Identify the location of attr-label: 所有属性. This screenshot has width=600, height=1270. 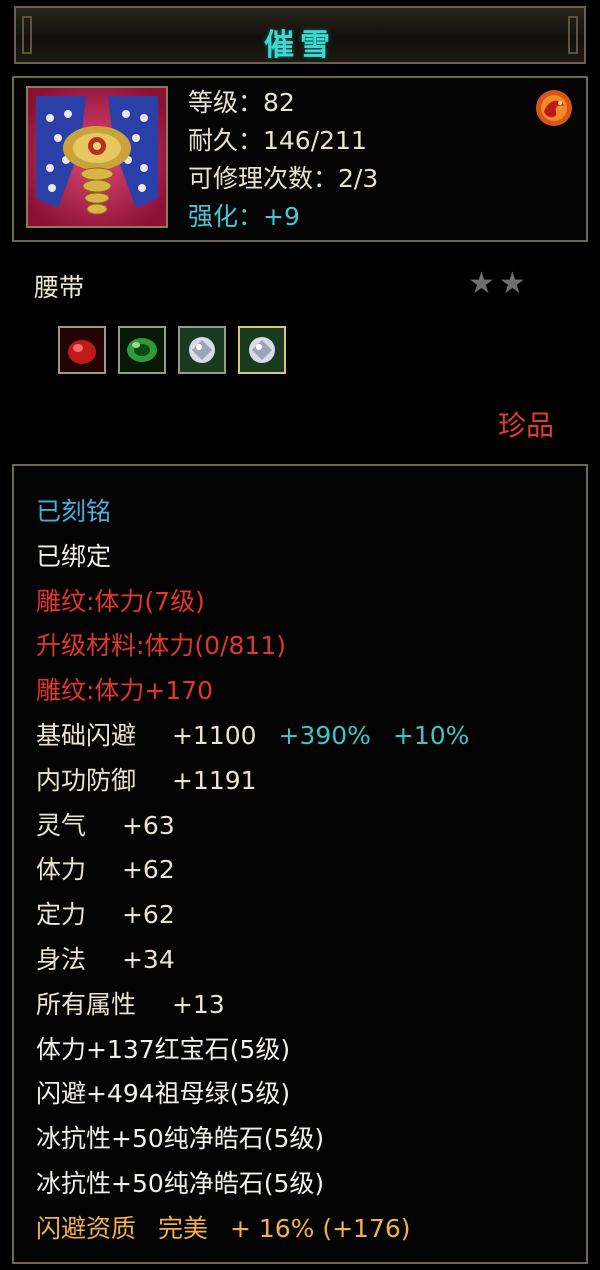
(86, 1004).